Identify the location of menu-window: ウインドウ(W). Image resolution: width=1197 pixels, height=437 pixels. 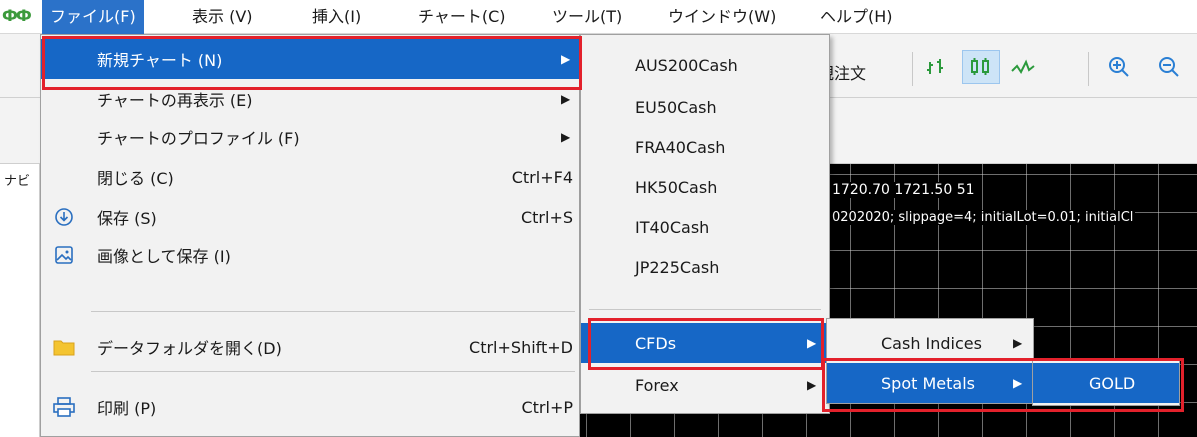
(722, 17).